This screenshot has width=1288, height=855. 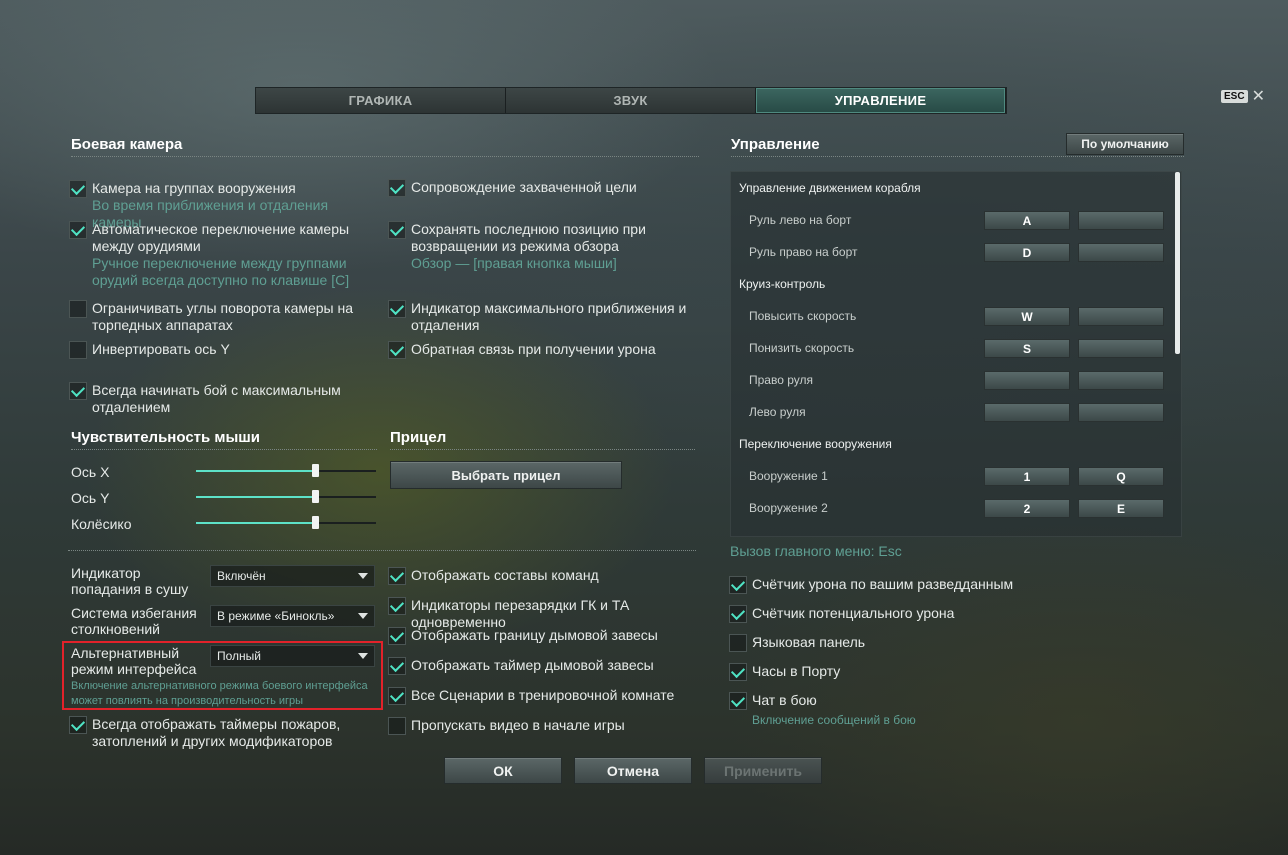 I want to click on tab-graphics: ГРАФИКА, so click(x=381, y=100).